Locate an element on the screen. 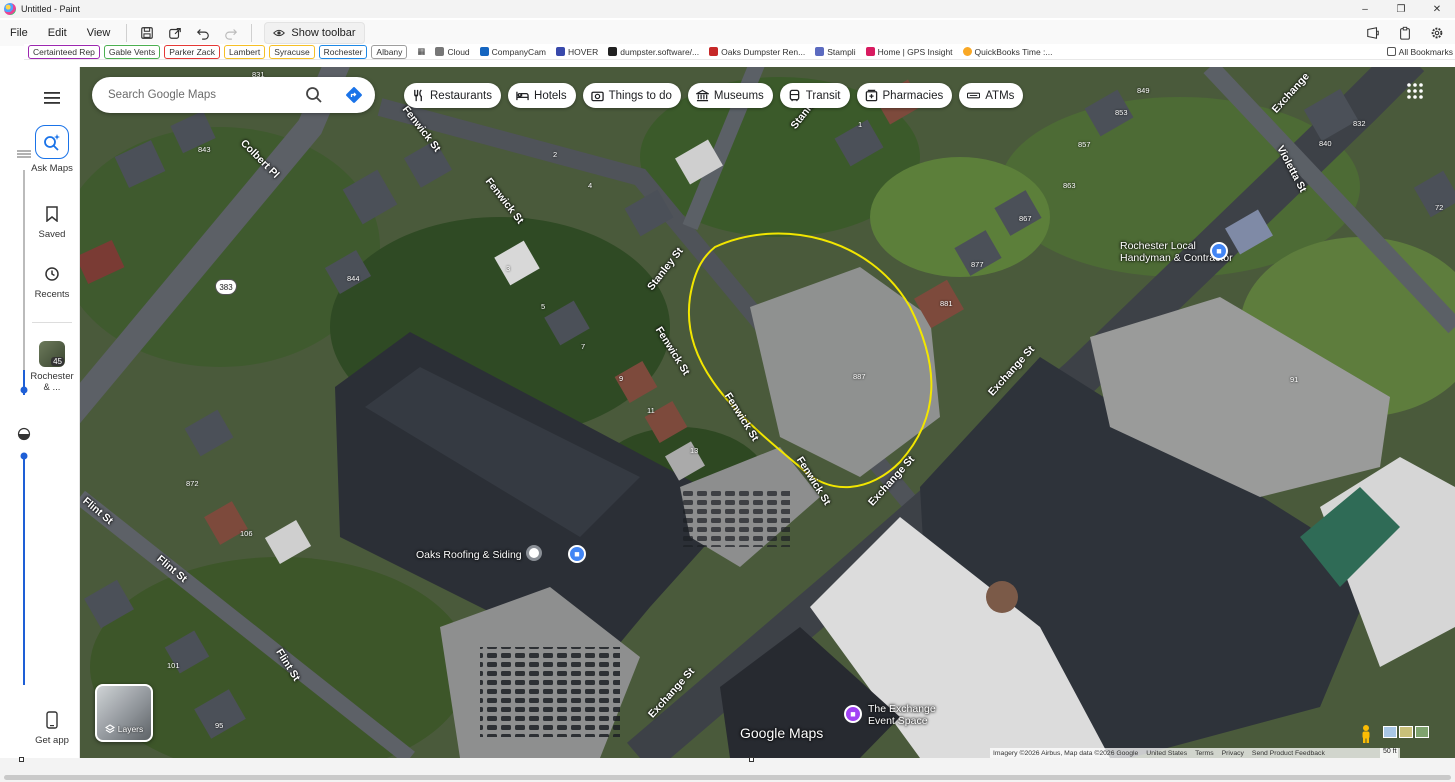 This screenshot has height=782, width=1455. undo-icon is located at coordinates (203, 33).